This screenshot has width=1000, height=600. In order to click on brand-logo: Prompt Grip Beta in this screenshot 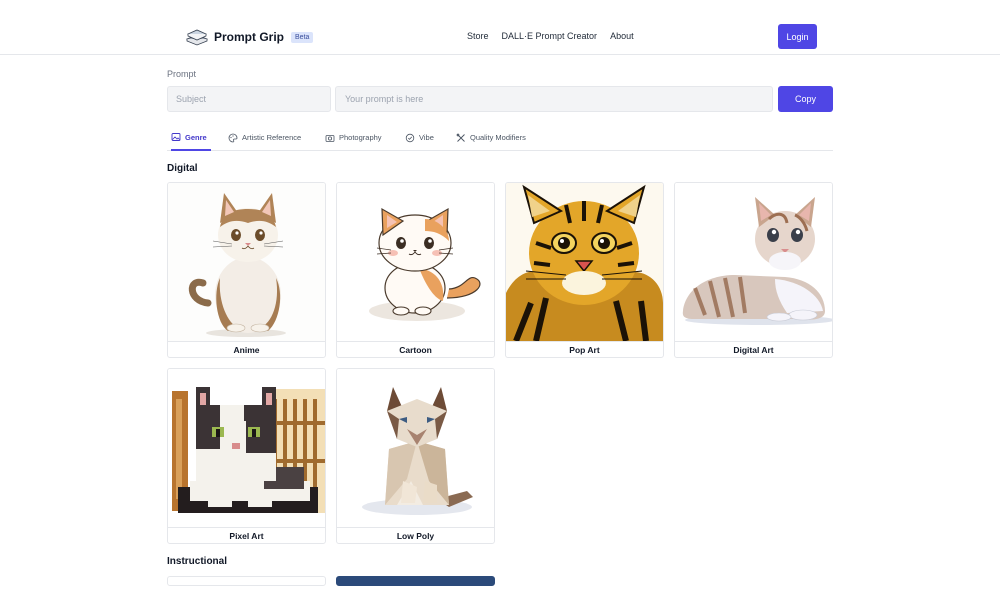, I will do `click(249, 37)`.